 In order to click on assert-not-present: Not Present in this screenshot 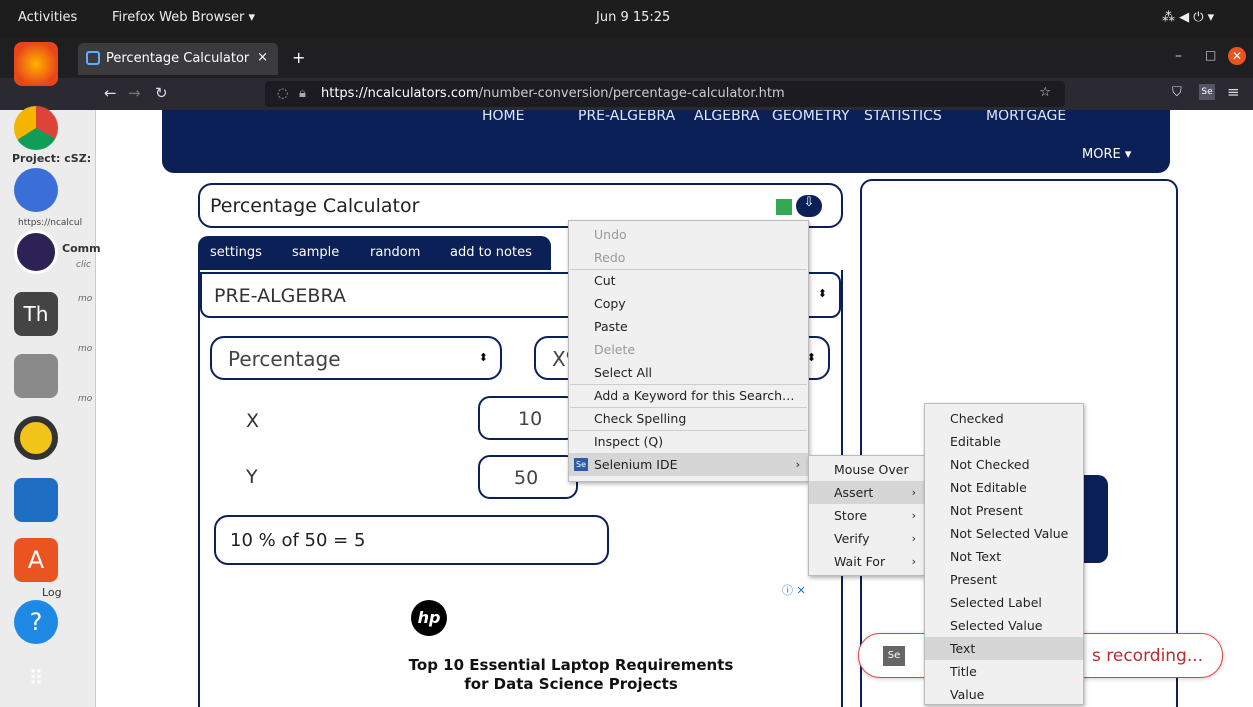, I will do `click(1004, 510)`.